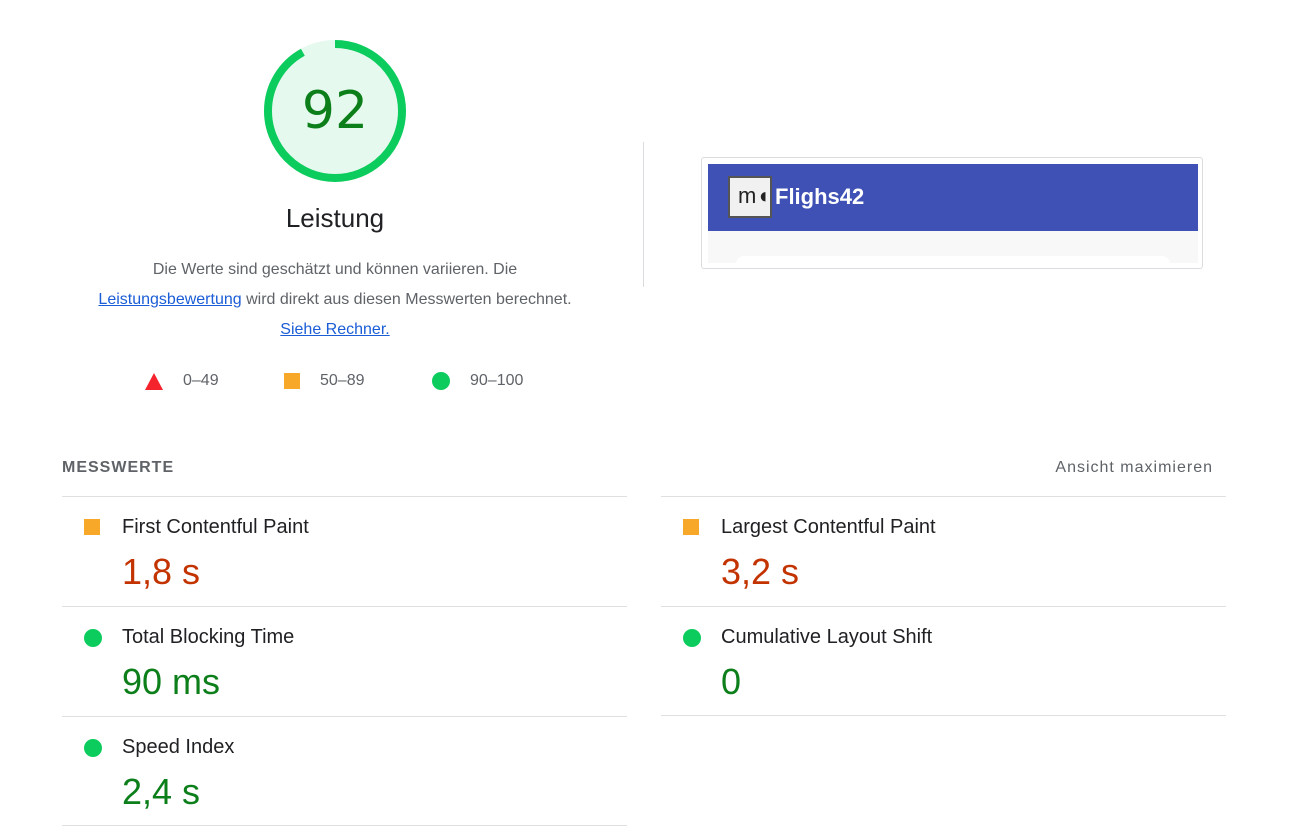 The image size is (1300, 836). What do you see at coordinates (953, 261) in the screenshot?
I see `screenshot-card` at bounding box center [953, 261].